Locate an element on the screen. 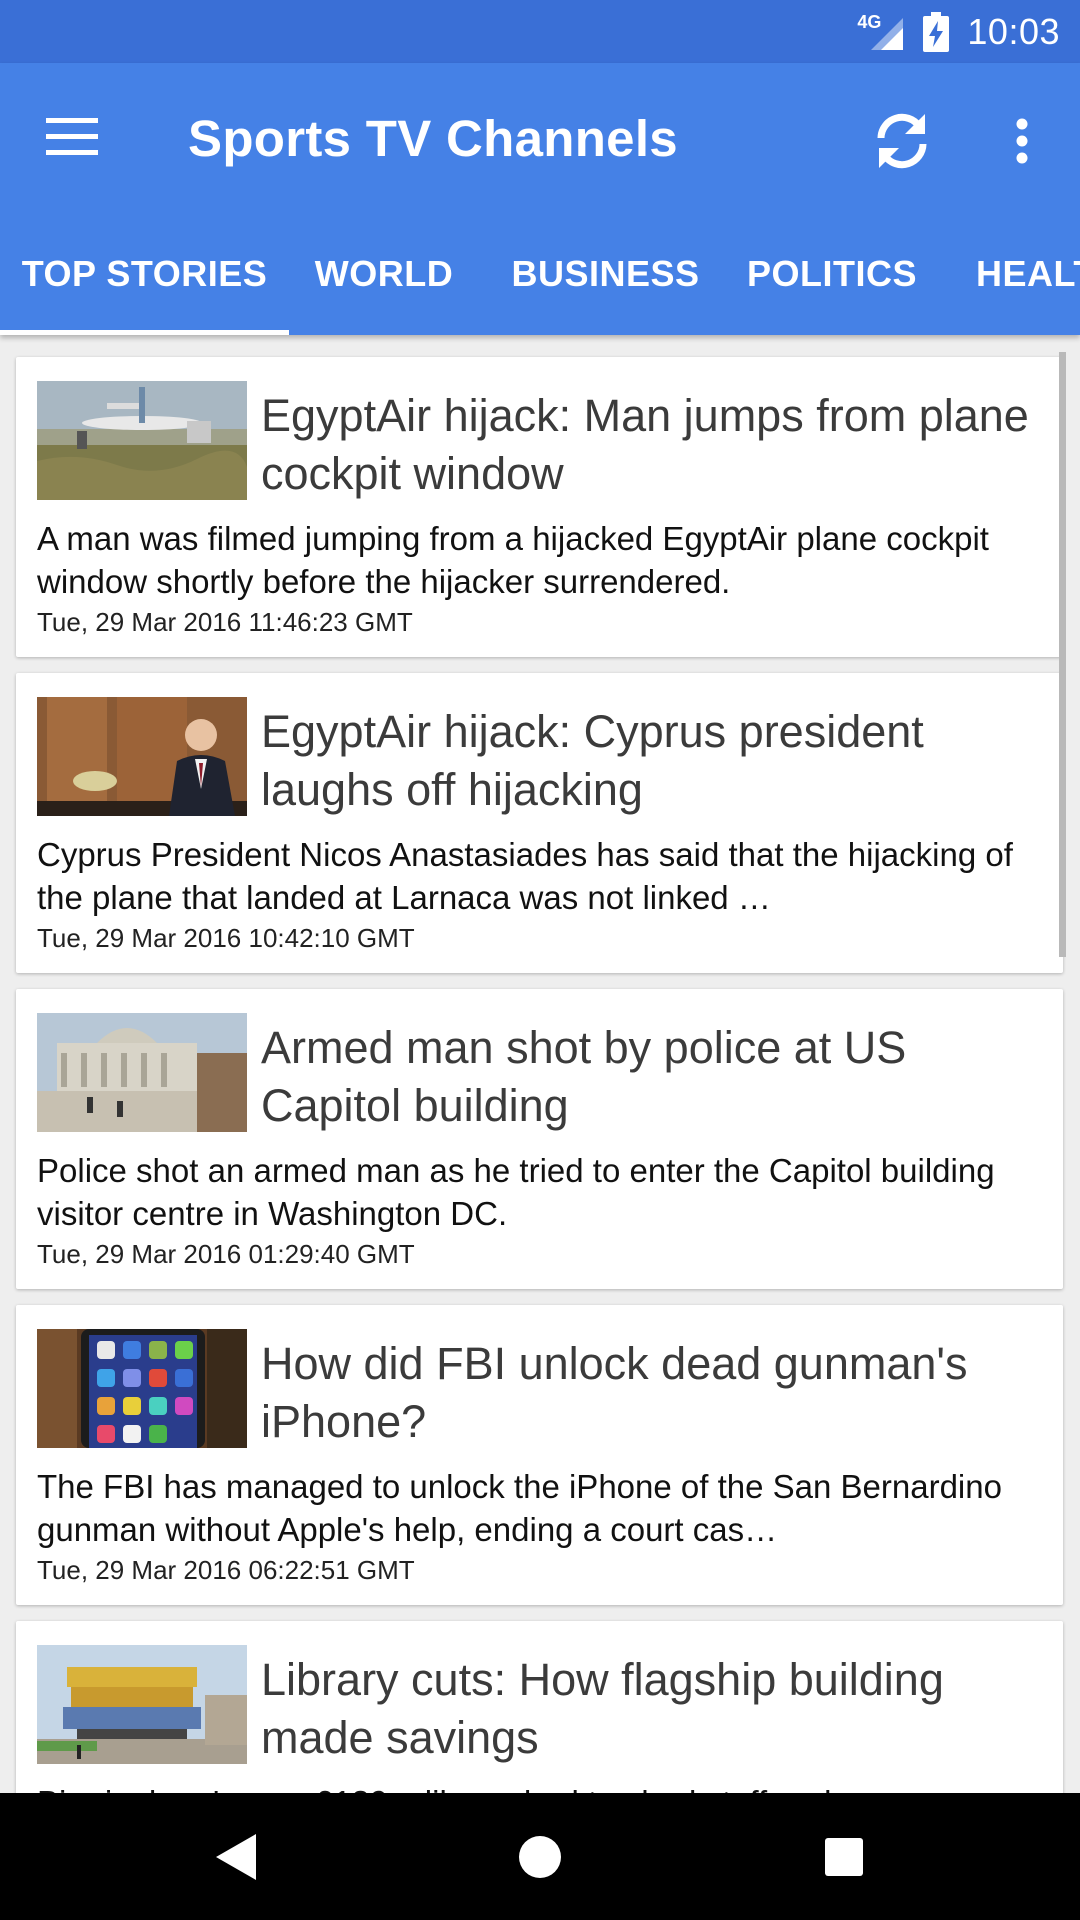 The width and height of the screenshot is (1080, 1920). home-icon is located at coordinates (540, 1857).